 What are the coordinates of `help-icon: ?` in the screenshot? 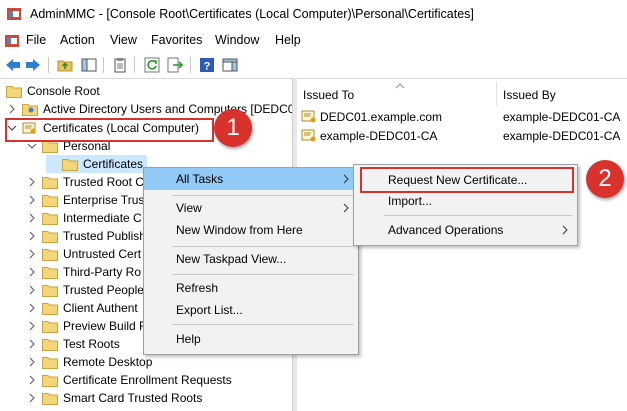 It's located at (207, 65).